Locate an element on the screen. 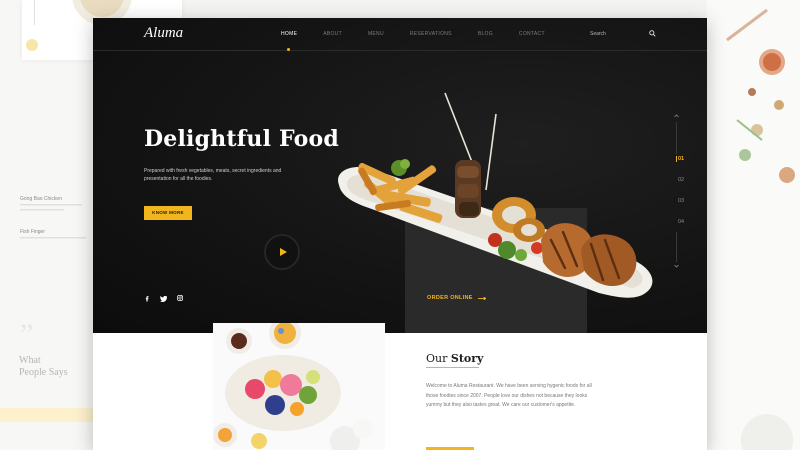 This screenshot has width=800, height=450. search-input: Search is located at coordinates (598, 34).